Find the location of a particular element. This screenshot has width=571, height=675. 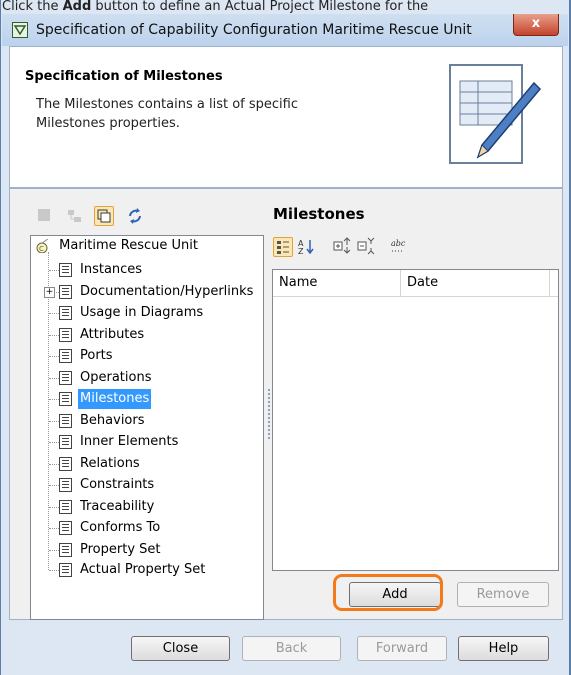

svg-text: C is located at coordinates (41, 249).